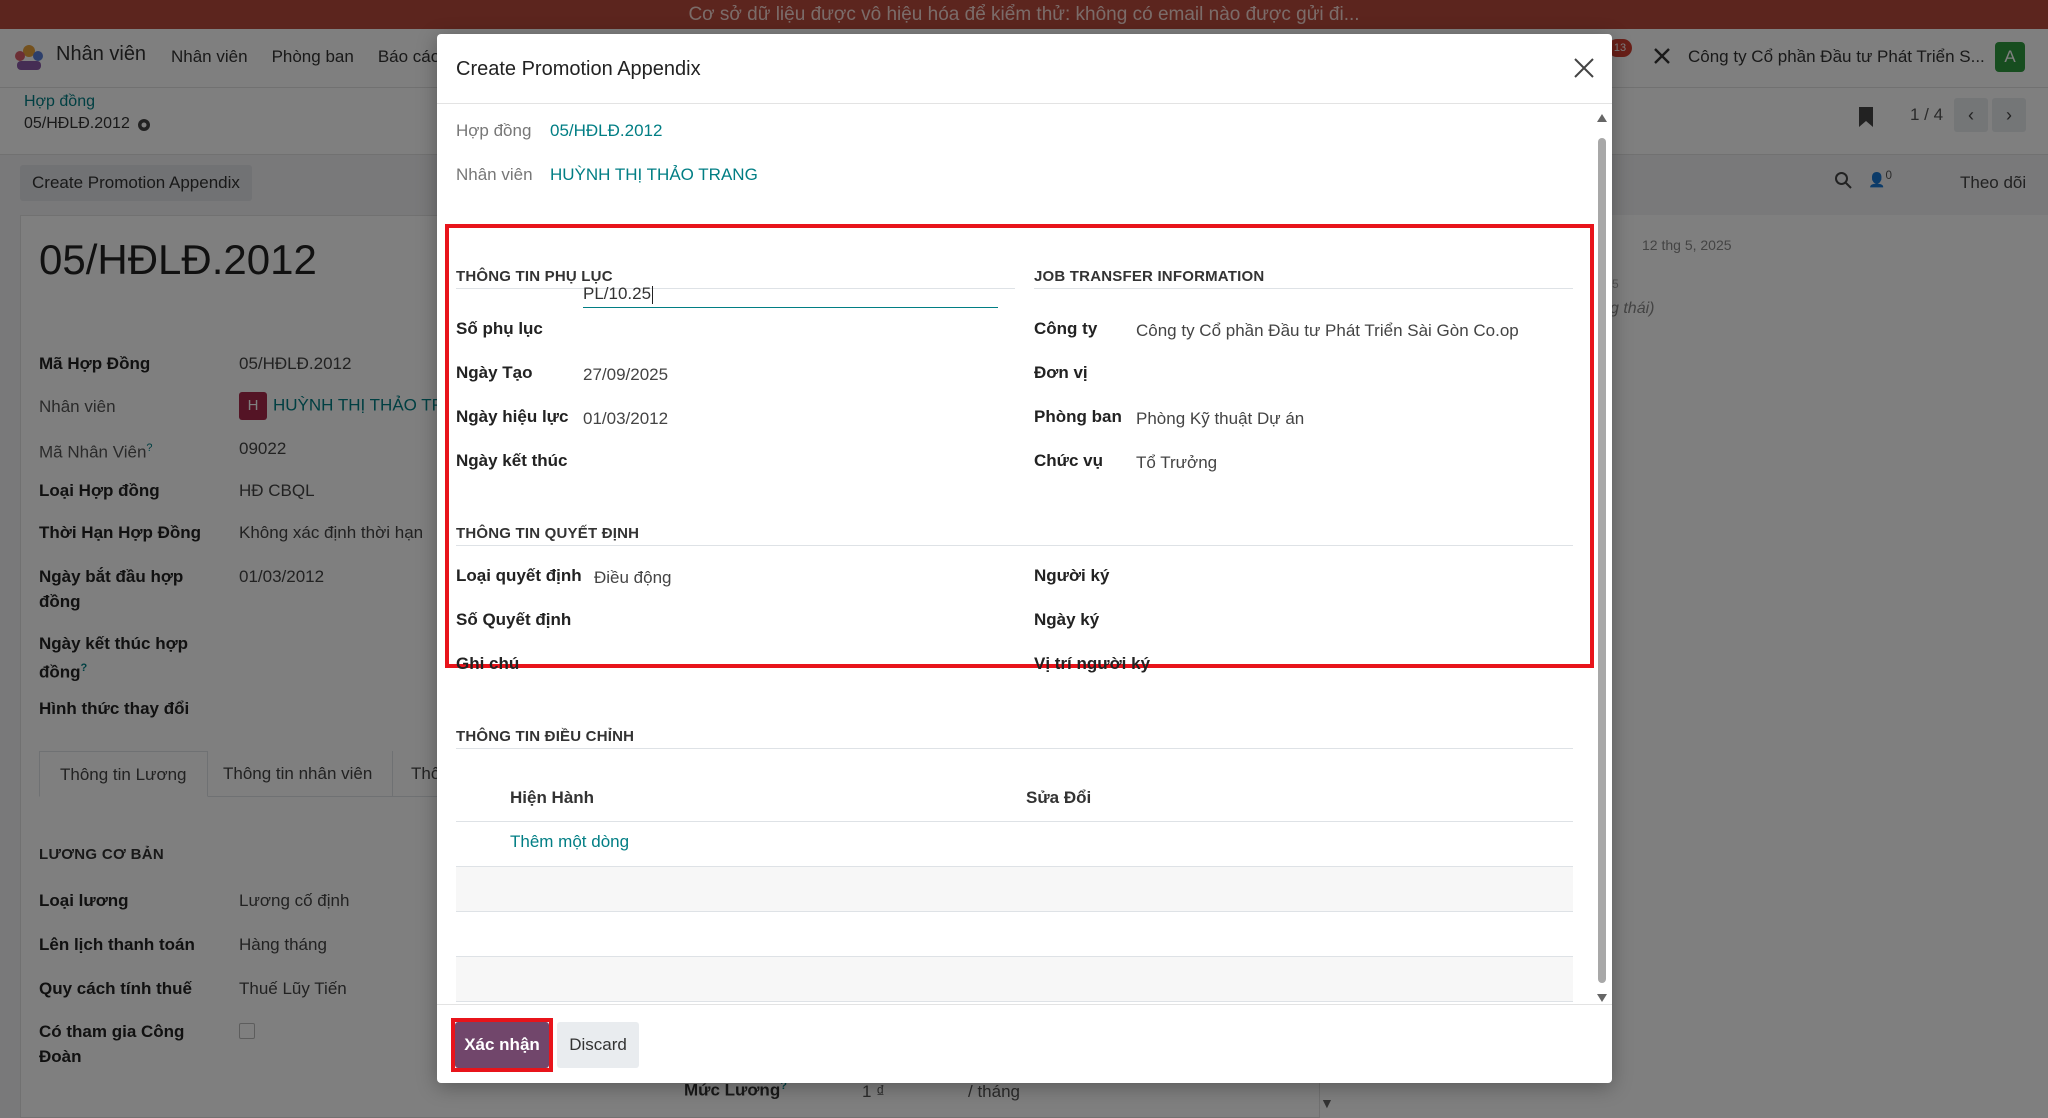 This screenshot has height=1118, width=2048. What do you see at coordinates (1602, 118) in the screenshot?
I see `scroll-up-arrow-icon` at bounding box center [1602, 118].